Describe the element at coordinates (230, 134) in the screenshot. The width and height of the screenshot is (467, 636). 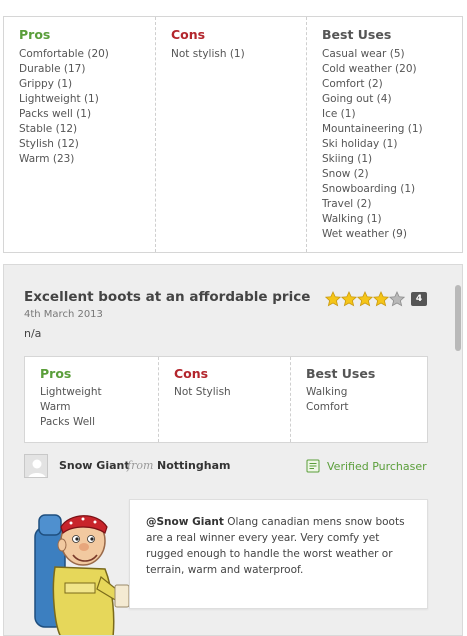
I see `summary-cons-column: Cons Not stylish (1)` at that location.